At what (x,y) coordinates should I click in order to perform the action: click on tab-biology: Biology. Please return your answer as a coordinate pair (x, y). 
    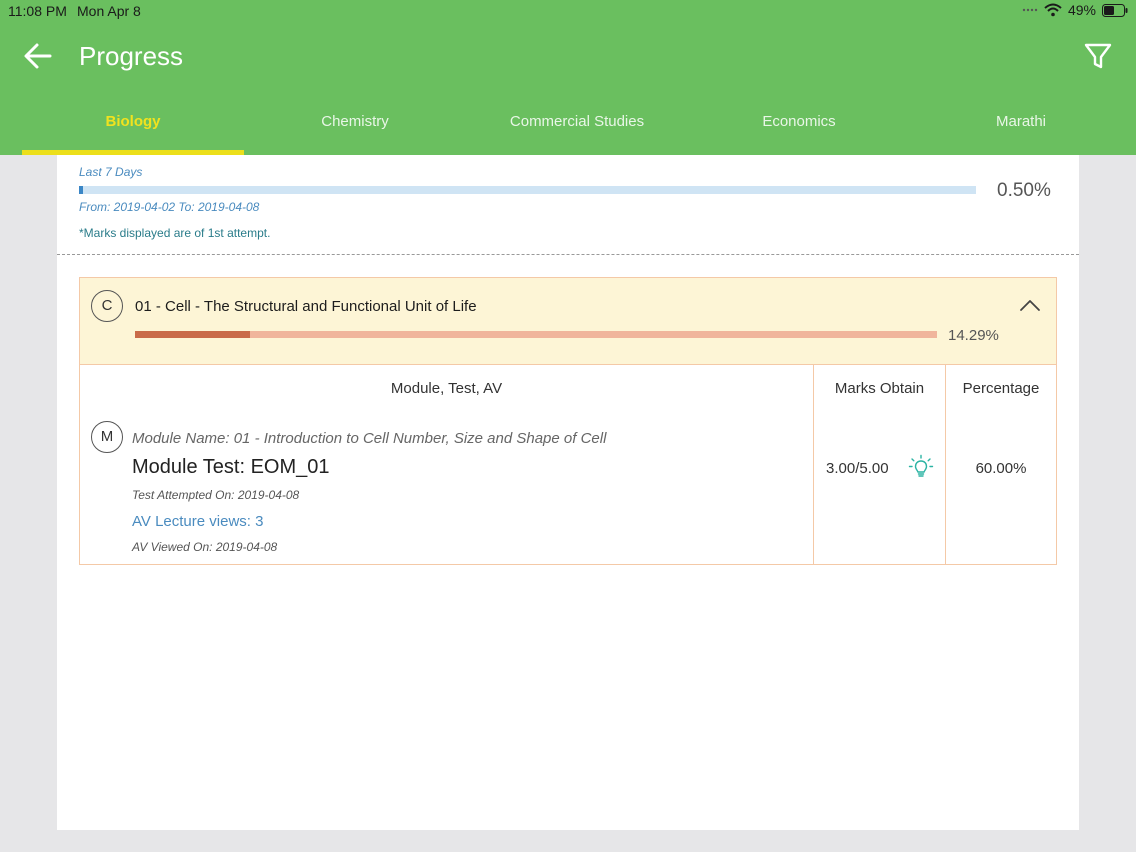
    Looking at the image, I should click on (133, 130).